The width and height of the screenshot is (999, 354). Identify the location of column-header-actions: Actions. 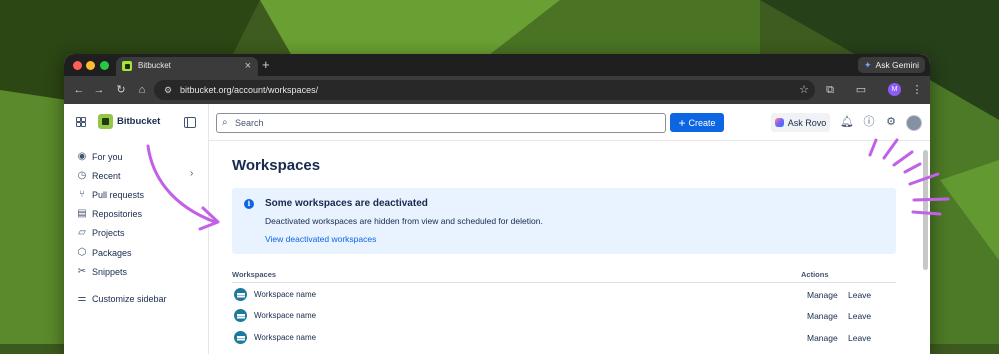
(815, 274).